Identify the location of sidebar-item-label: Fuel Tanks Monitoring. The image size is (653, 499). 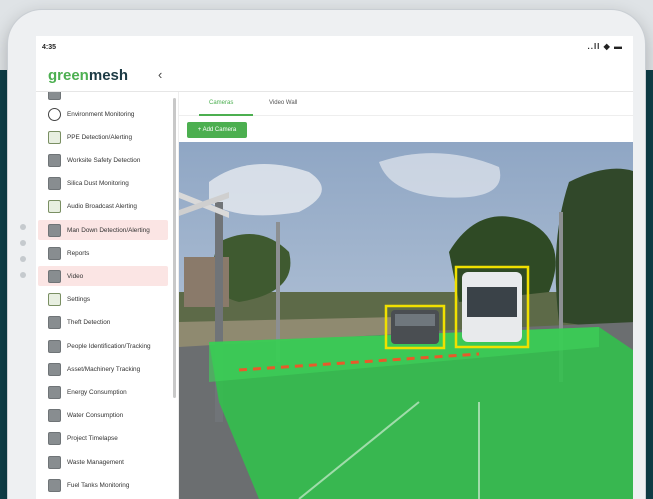
(98, 485).